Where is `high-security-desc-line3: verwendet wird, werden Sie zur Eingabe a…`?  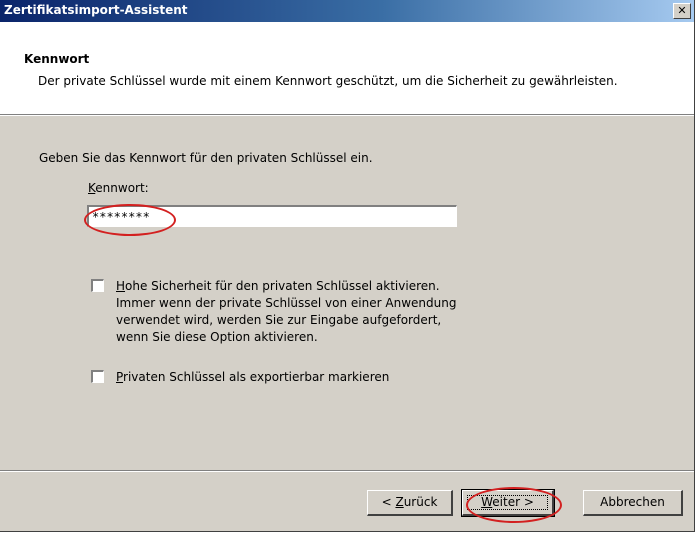 high-security-desc-line3: verwendet wird, werden Sie zur Eingabe a… is located at coordinates (279, 320).